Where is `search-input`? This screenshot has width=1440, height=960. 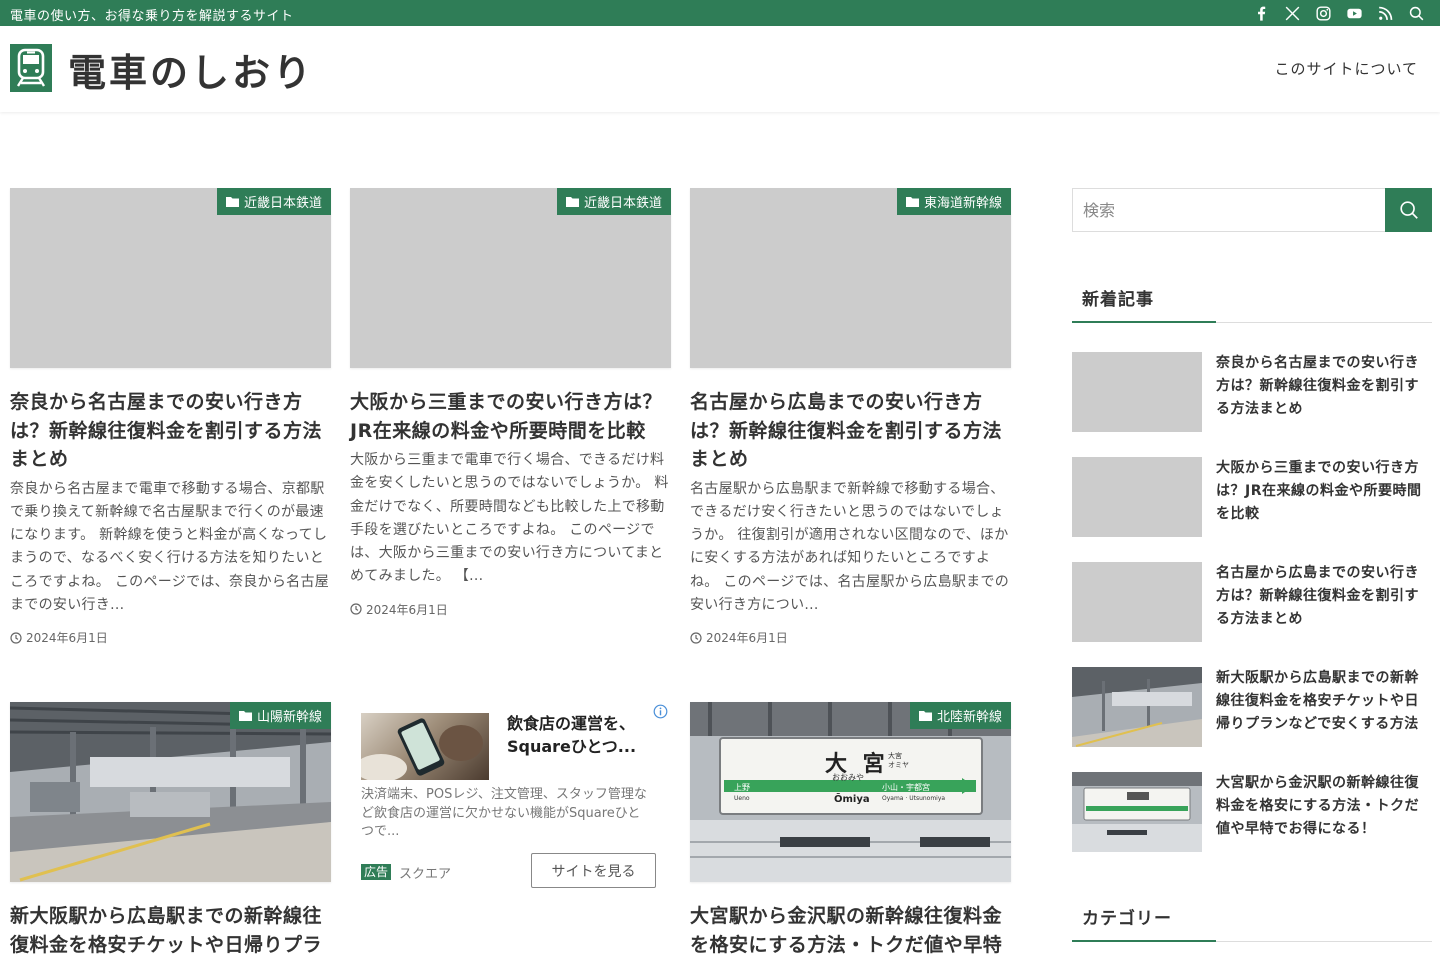
search-input is located at coordinates (1230, 210).